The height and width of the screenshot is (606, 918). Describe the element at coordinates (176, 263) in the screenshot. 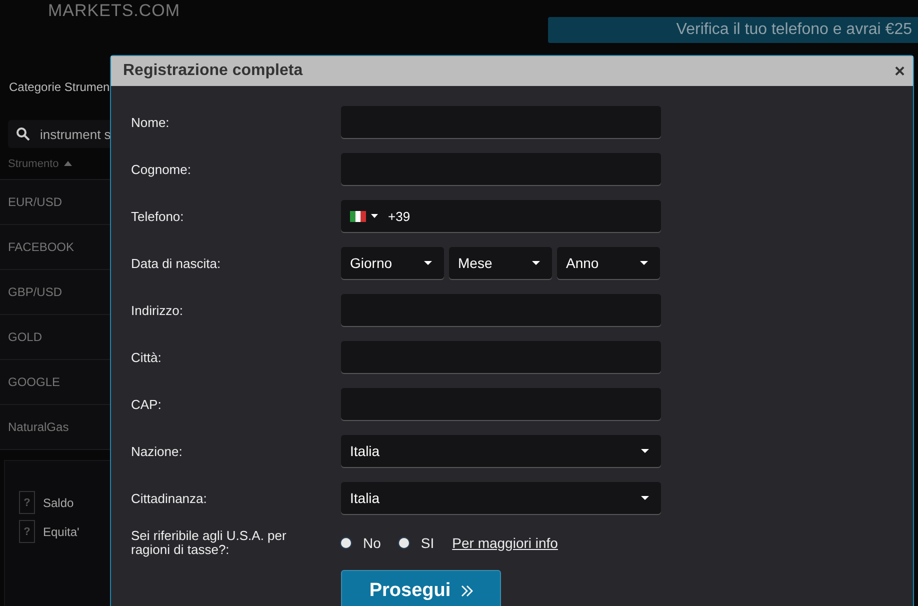

I see `field-label: Data di nascita:` at that location.